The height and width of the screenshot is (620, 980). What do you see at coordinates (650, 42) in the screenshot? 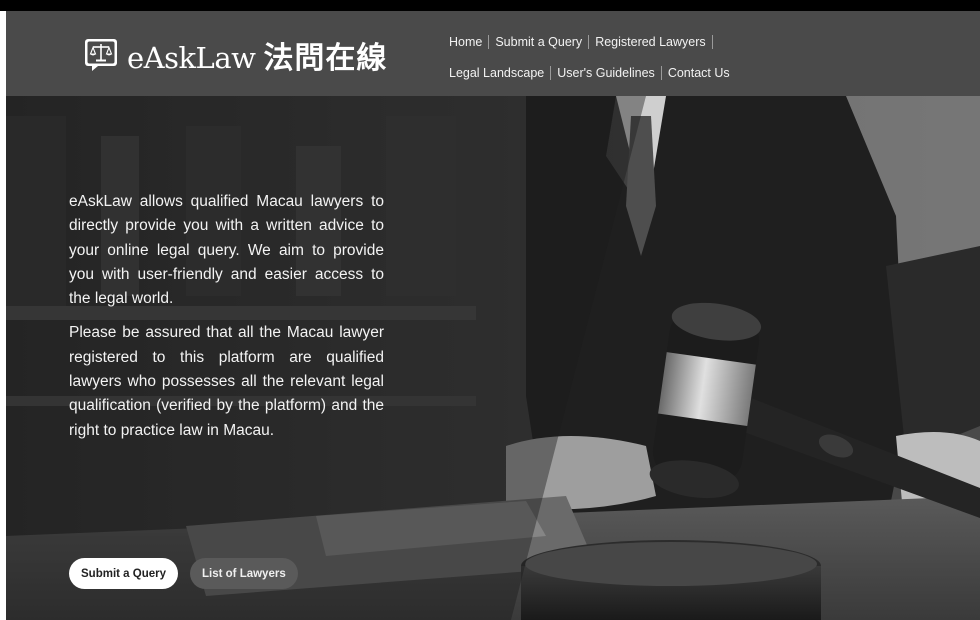
I see `nav-registered-lawyers: Registered Lawyers` at bounding box center [650, 42].